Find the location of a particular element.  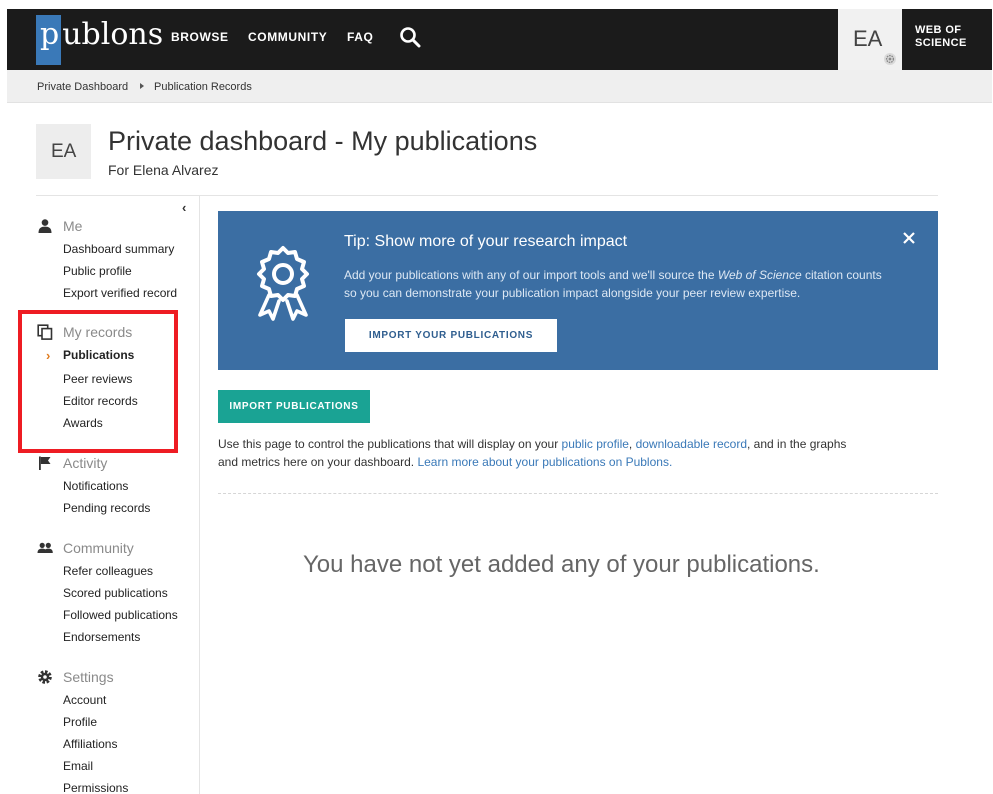

sidebar-section-community: Community is located at coordinates (98, 548).